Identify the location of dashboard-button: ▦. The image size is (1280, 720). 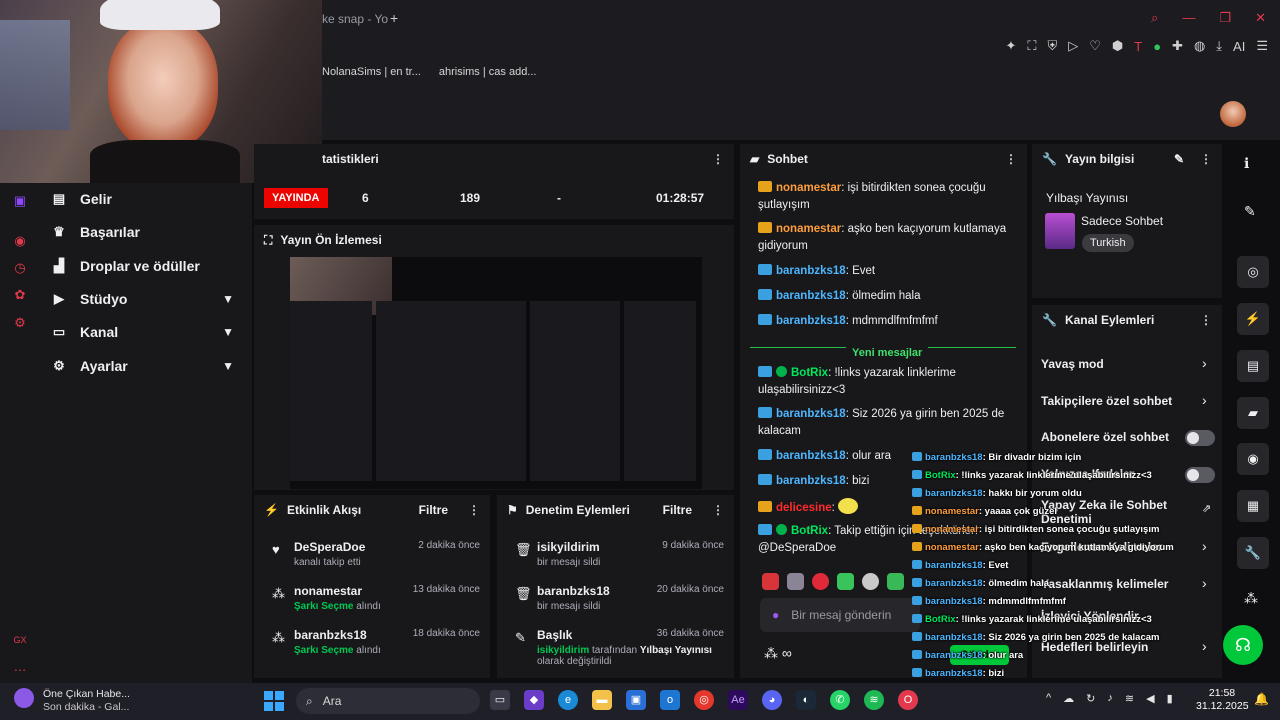
(1253, 506).